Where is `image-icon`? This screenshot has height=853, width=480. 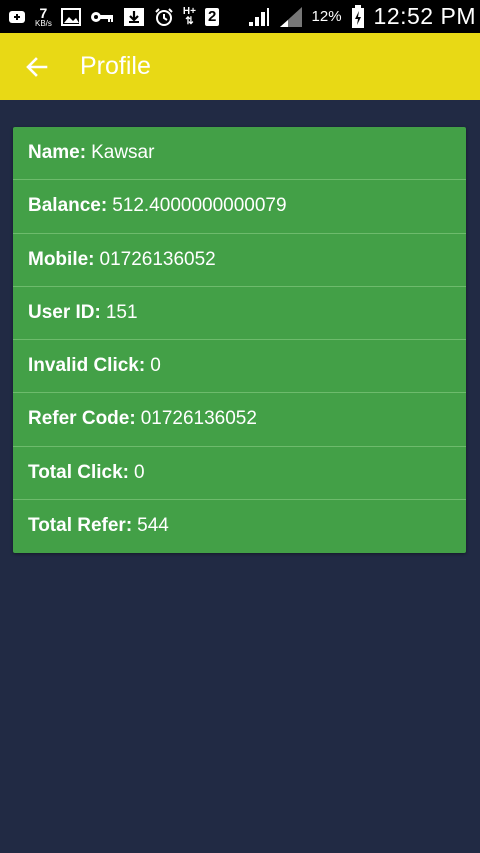
image-icon is located at coordinates (70, 16).